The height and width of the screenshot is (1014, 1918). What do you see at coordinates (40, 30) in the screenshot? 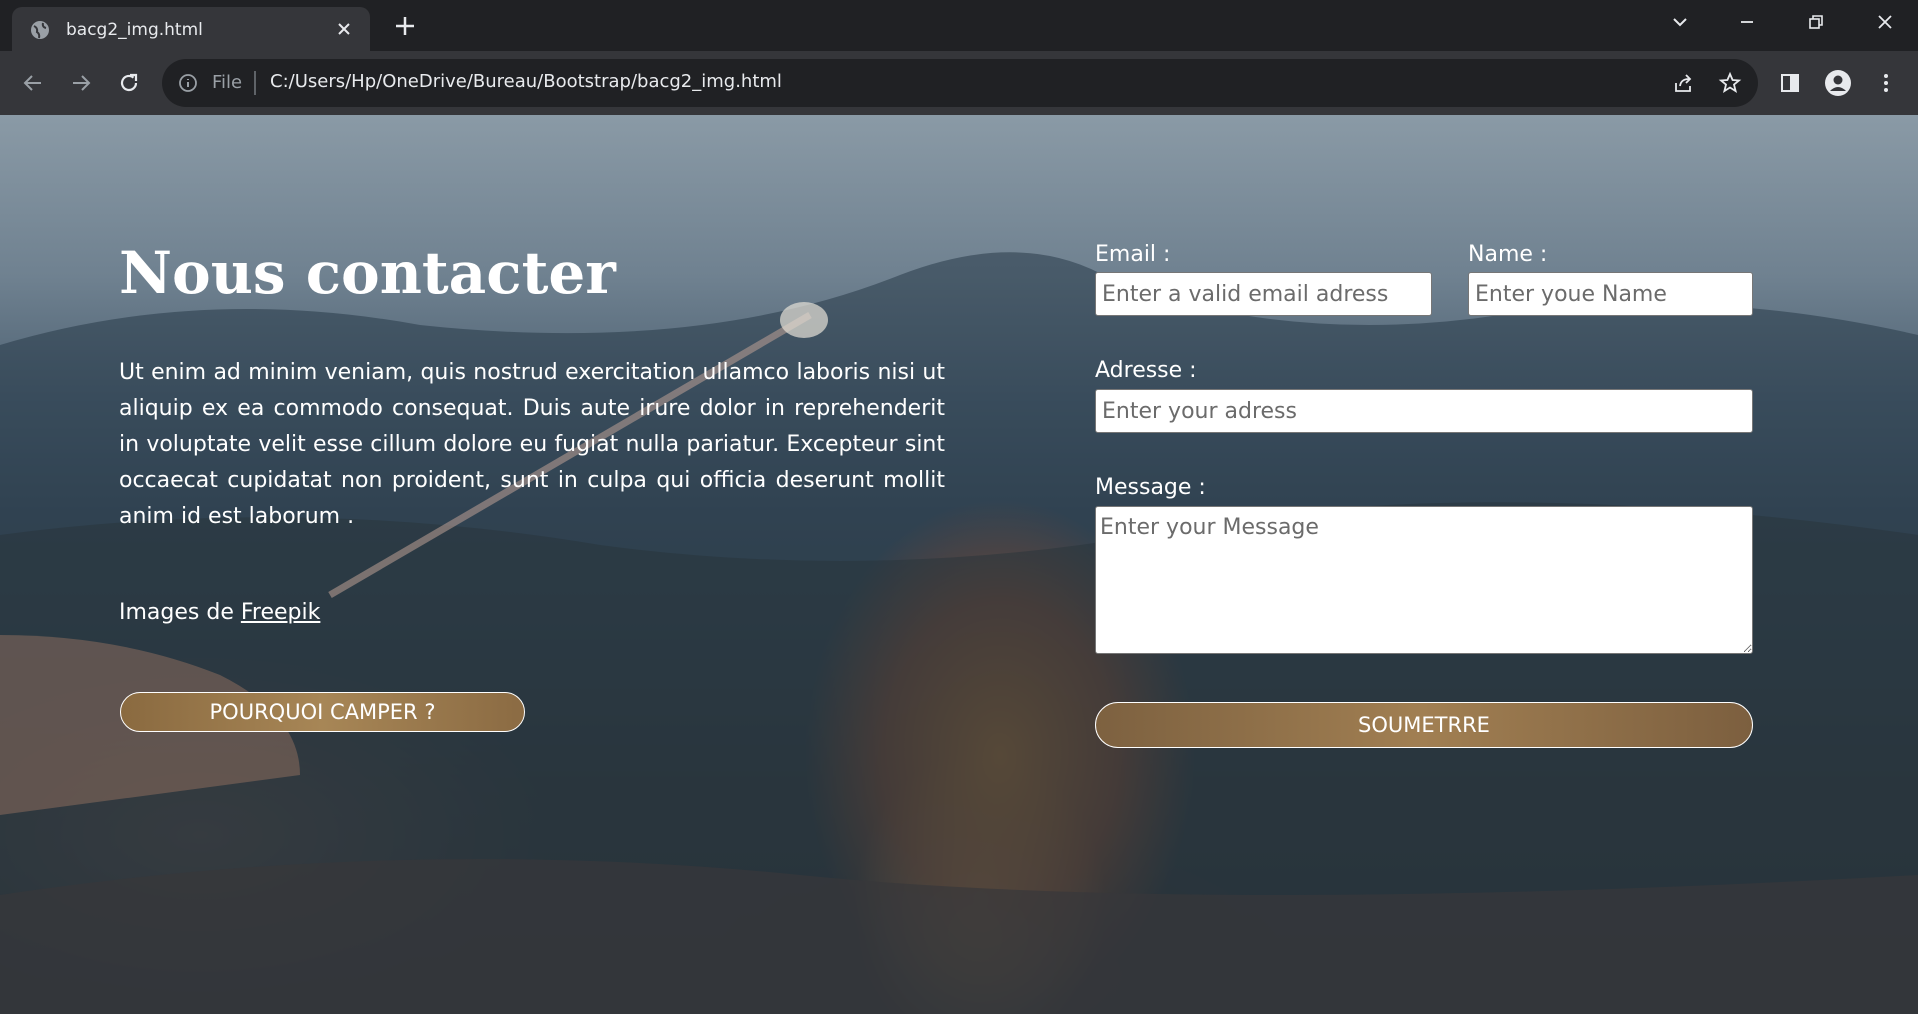
I see `globe-icon` at bounding box center [40, 30].